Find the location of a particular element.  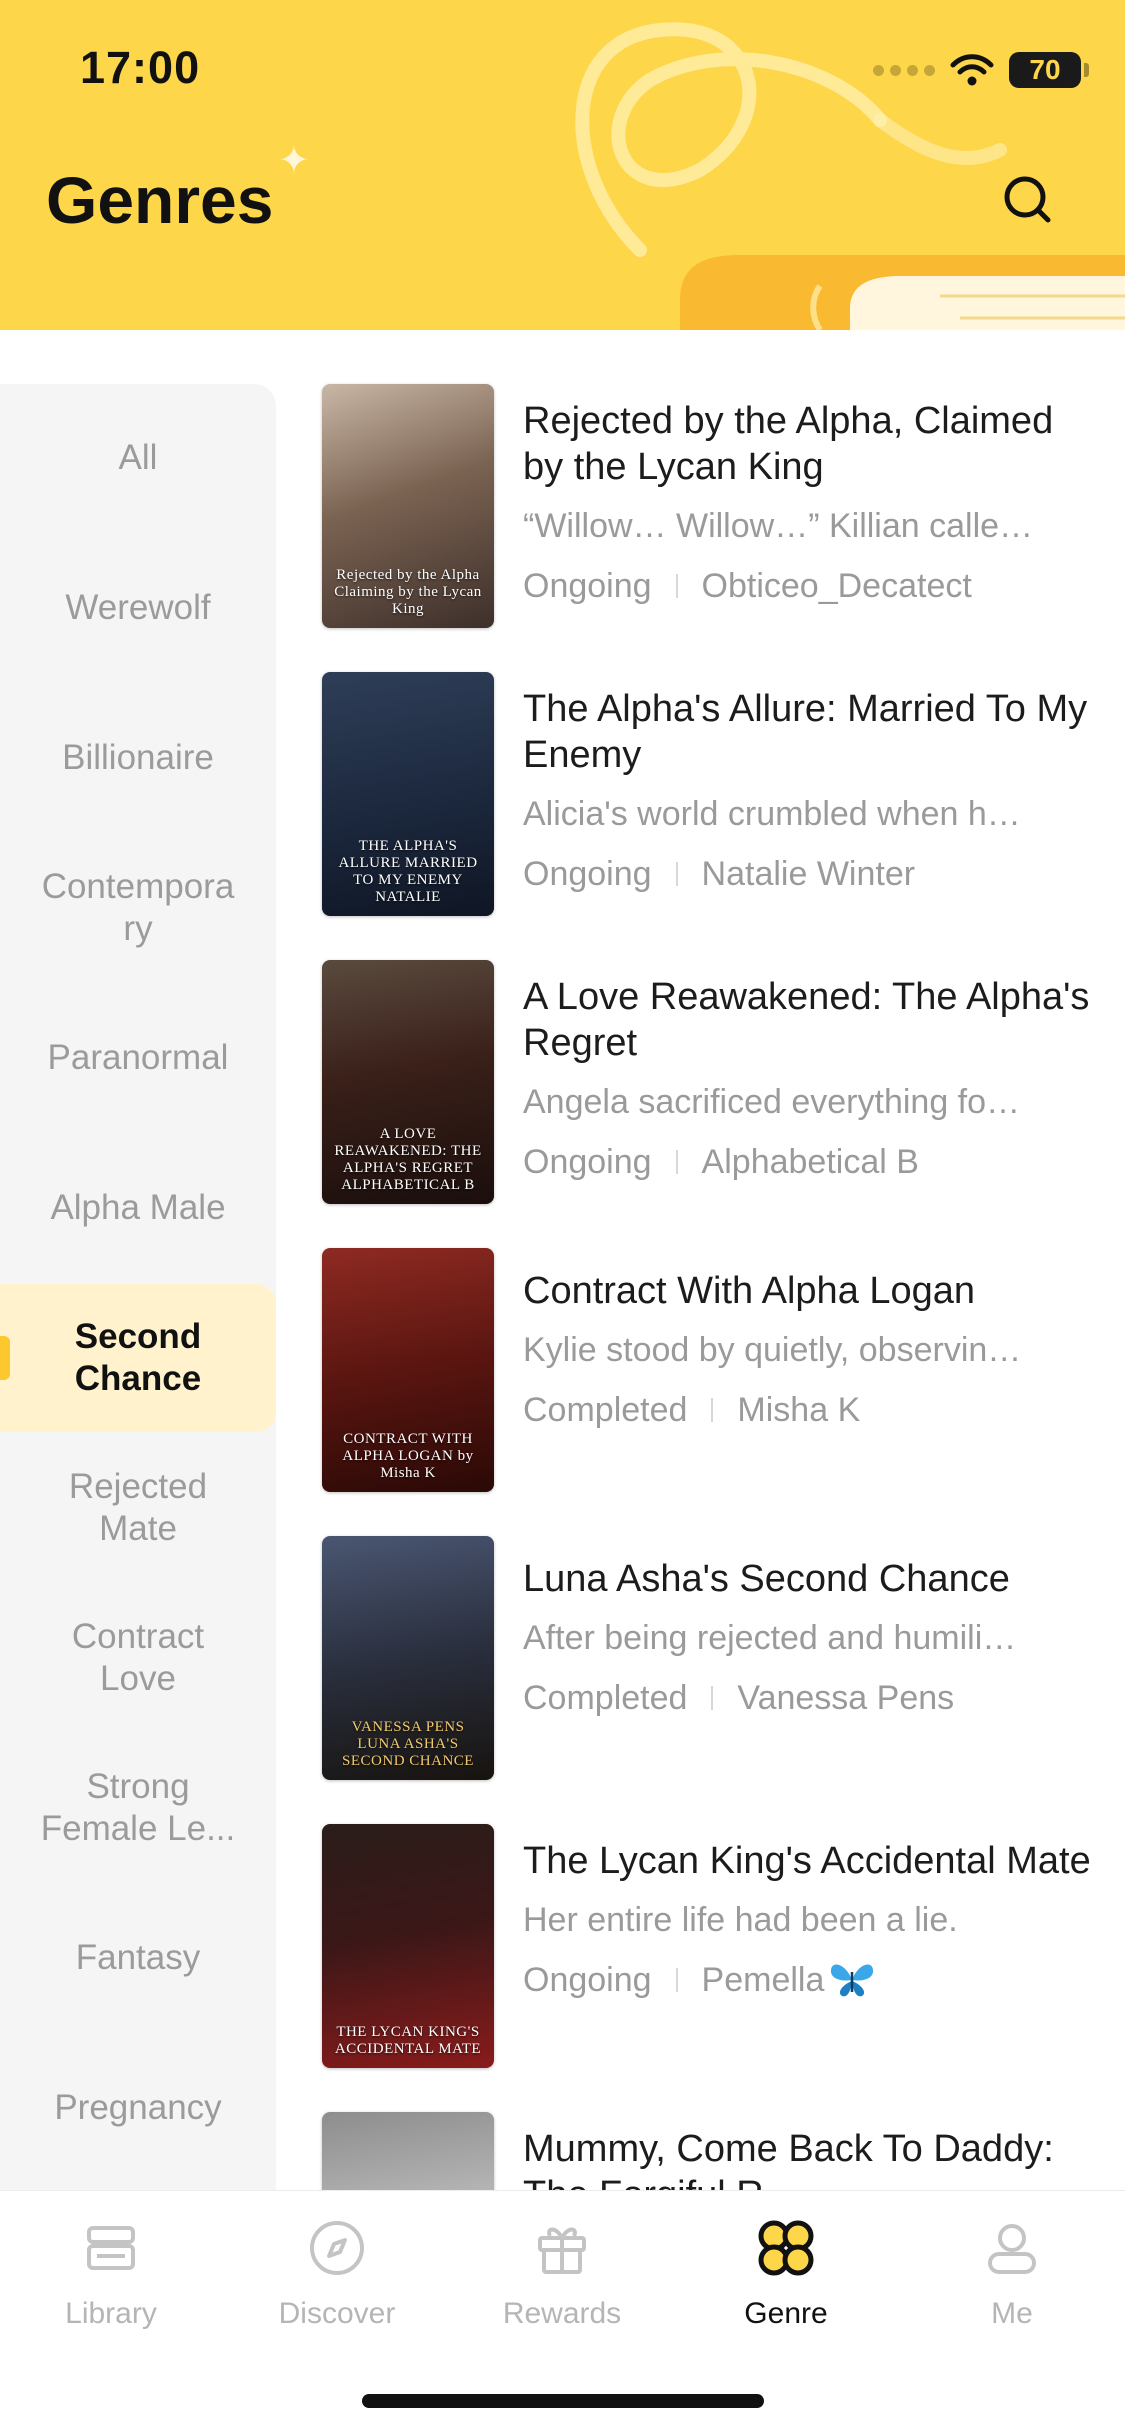

book-cover: THE LYCAN KING'S ACCIDENTAL MATE is located at coordinates (408, 1946).